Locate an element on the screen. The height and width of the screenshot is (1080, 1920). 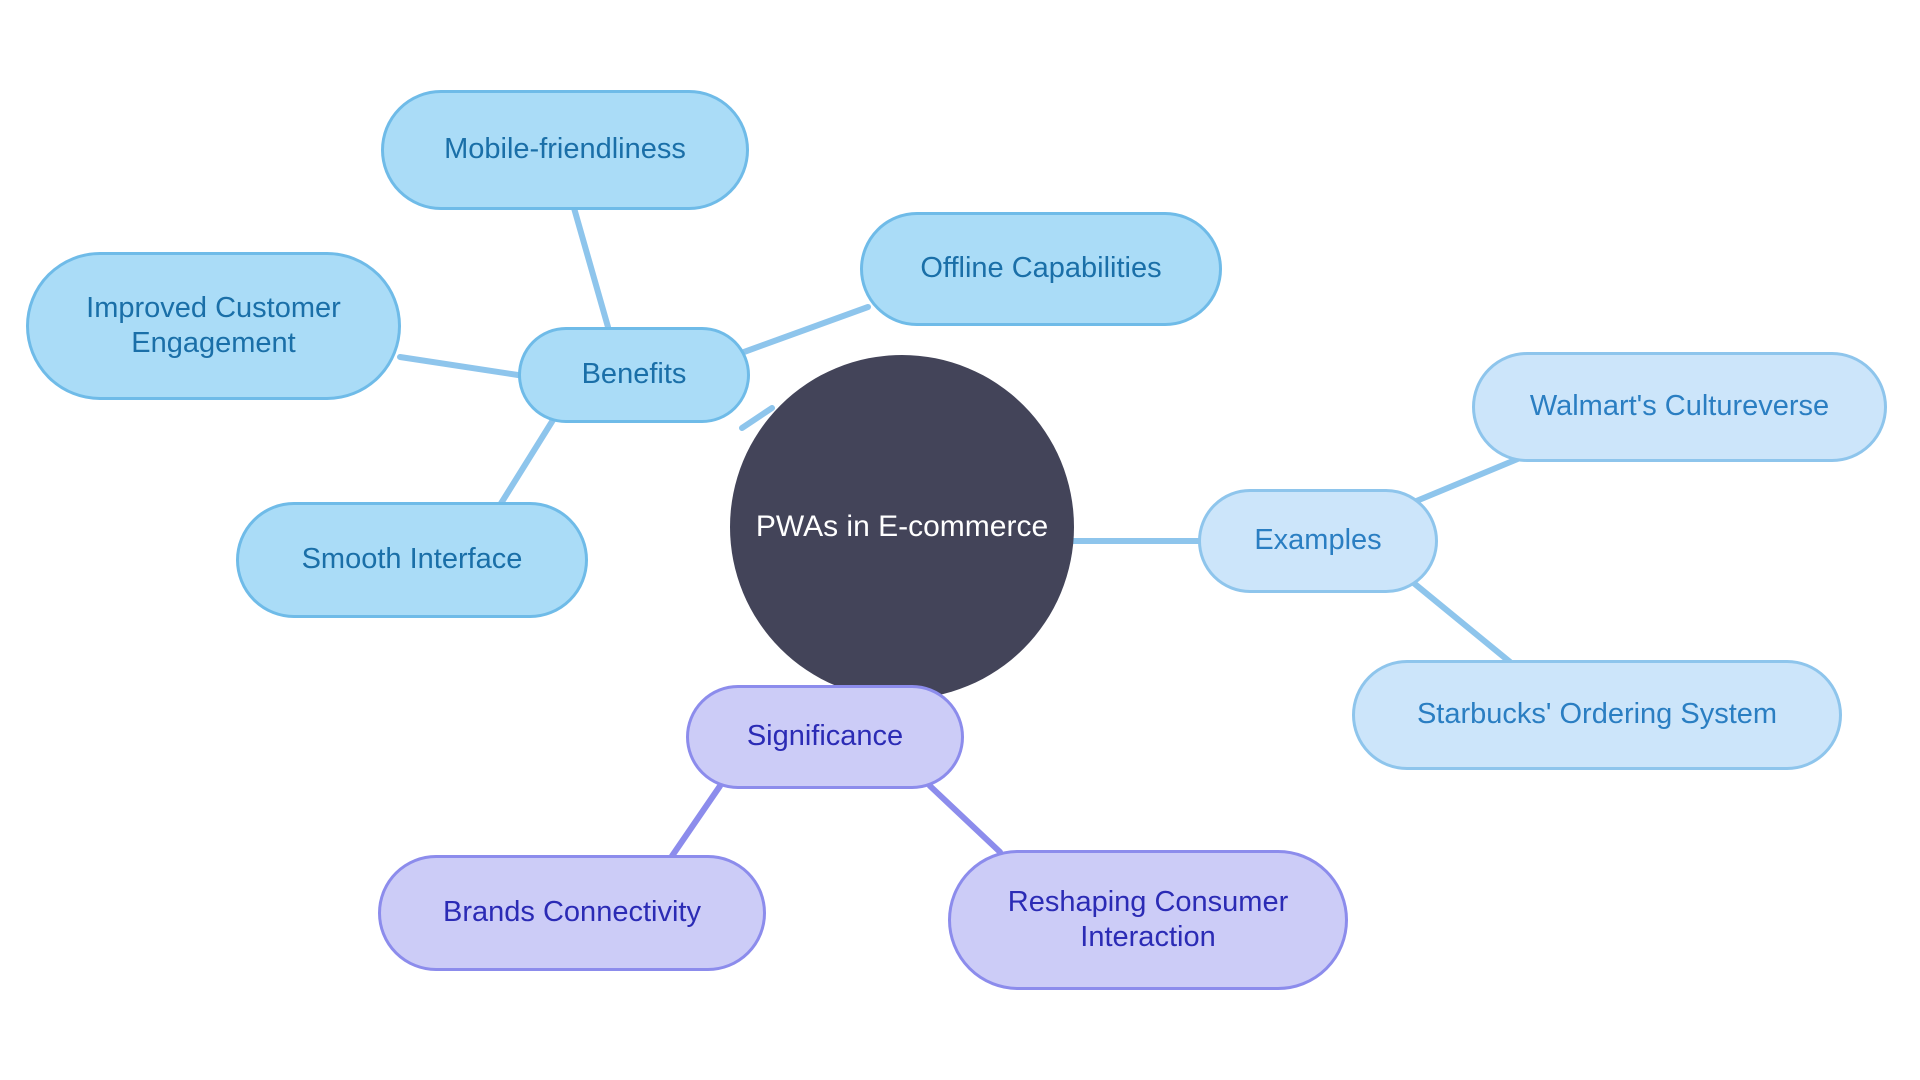
edge-benefits-mobile is located at coordinates (591, 267).